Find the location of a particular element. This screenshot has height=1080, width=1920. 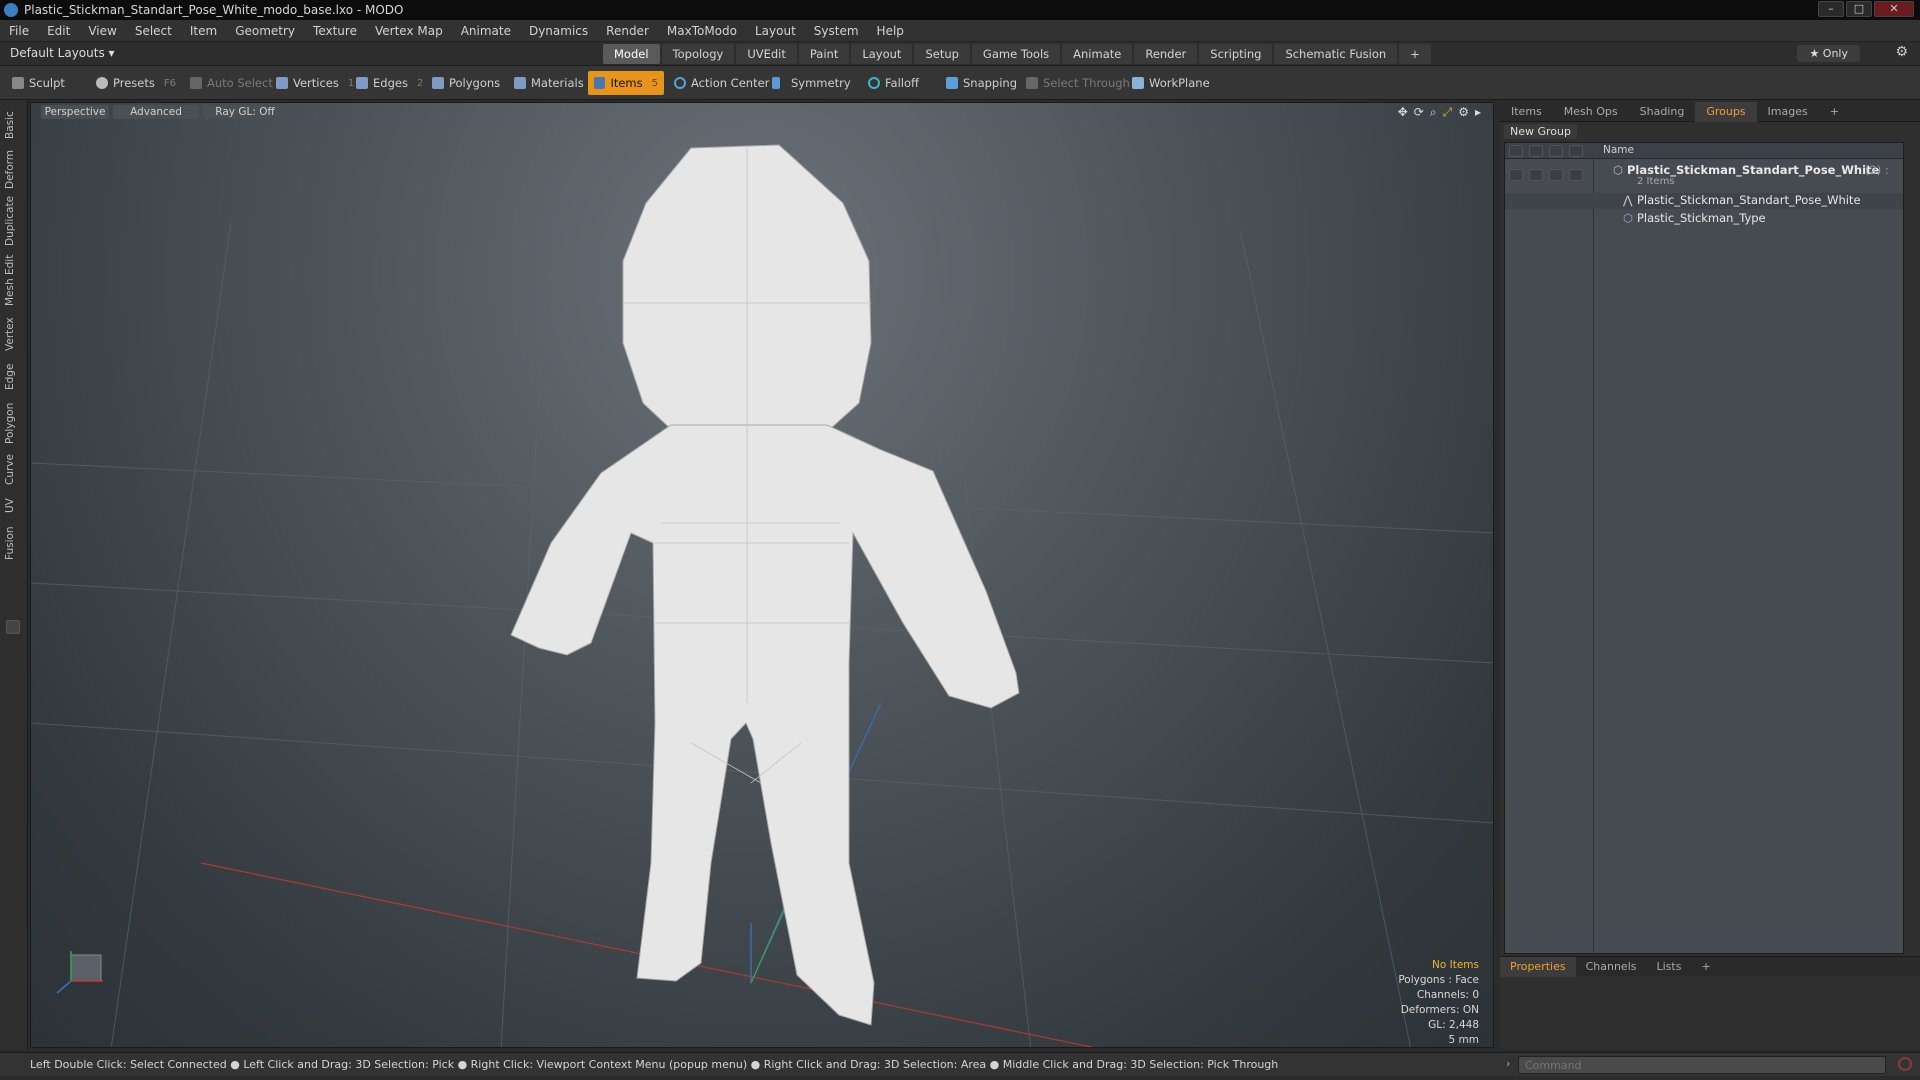

tab-lists: Lists is located at coordinates (1669, 966).